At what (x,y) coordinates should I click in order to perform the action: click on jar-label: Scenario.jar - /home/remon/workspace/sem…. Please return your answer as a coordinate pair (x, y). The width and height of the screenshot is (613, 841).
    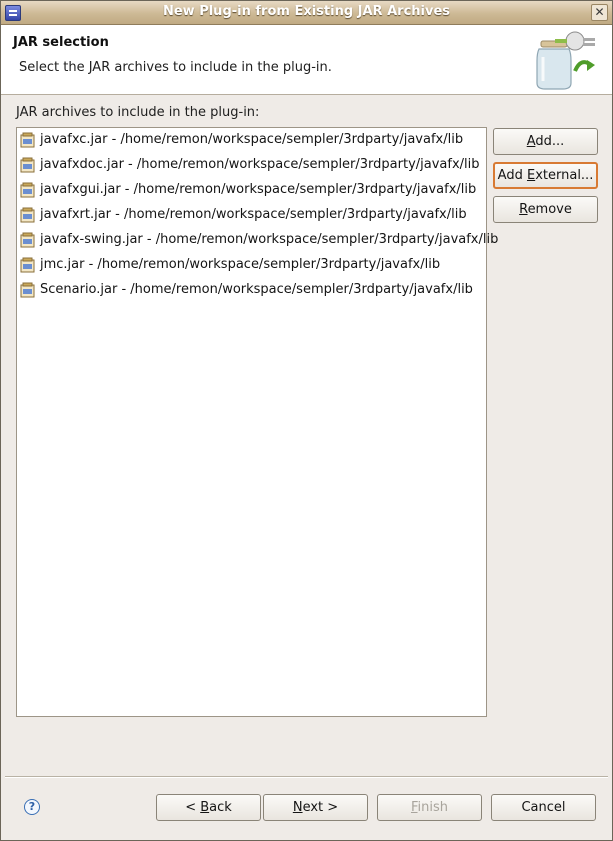
    Looking at the image, I should click on (256, 289).